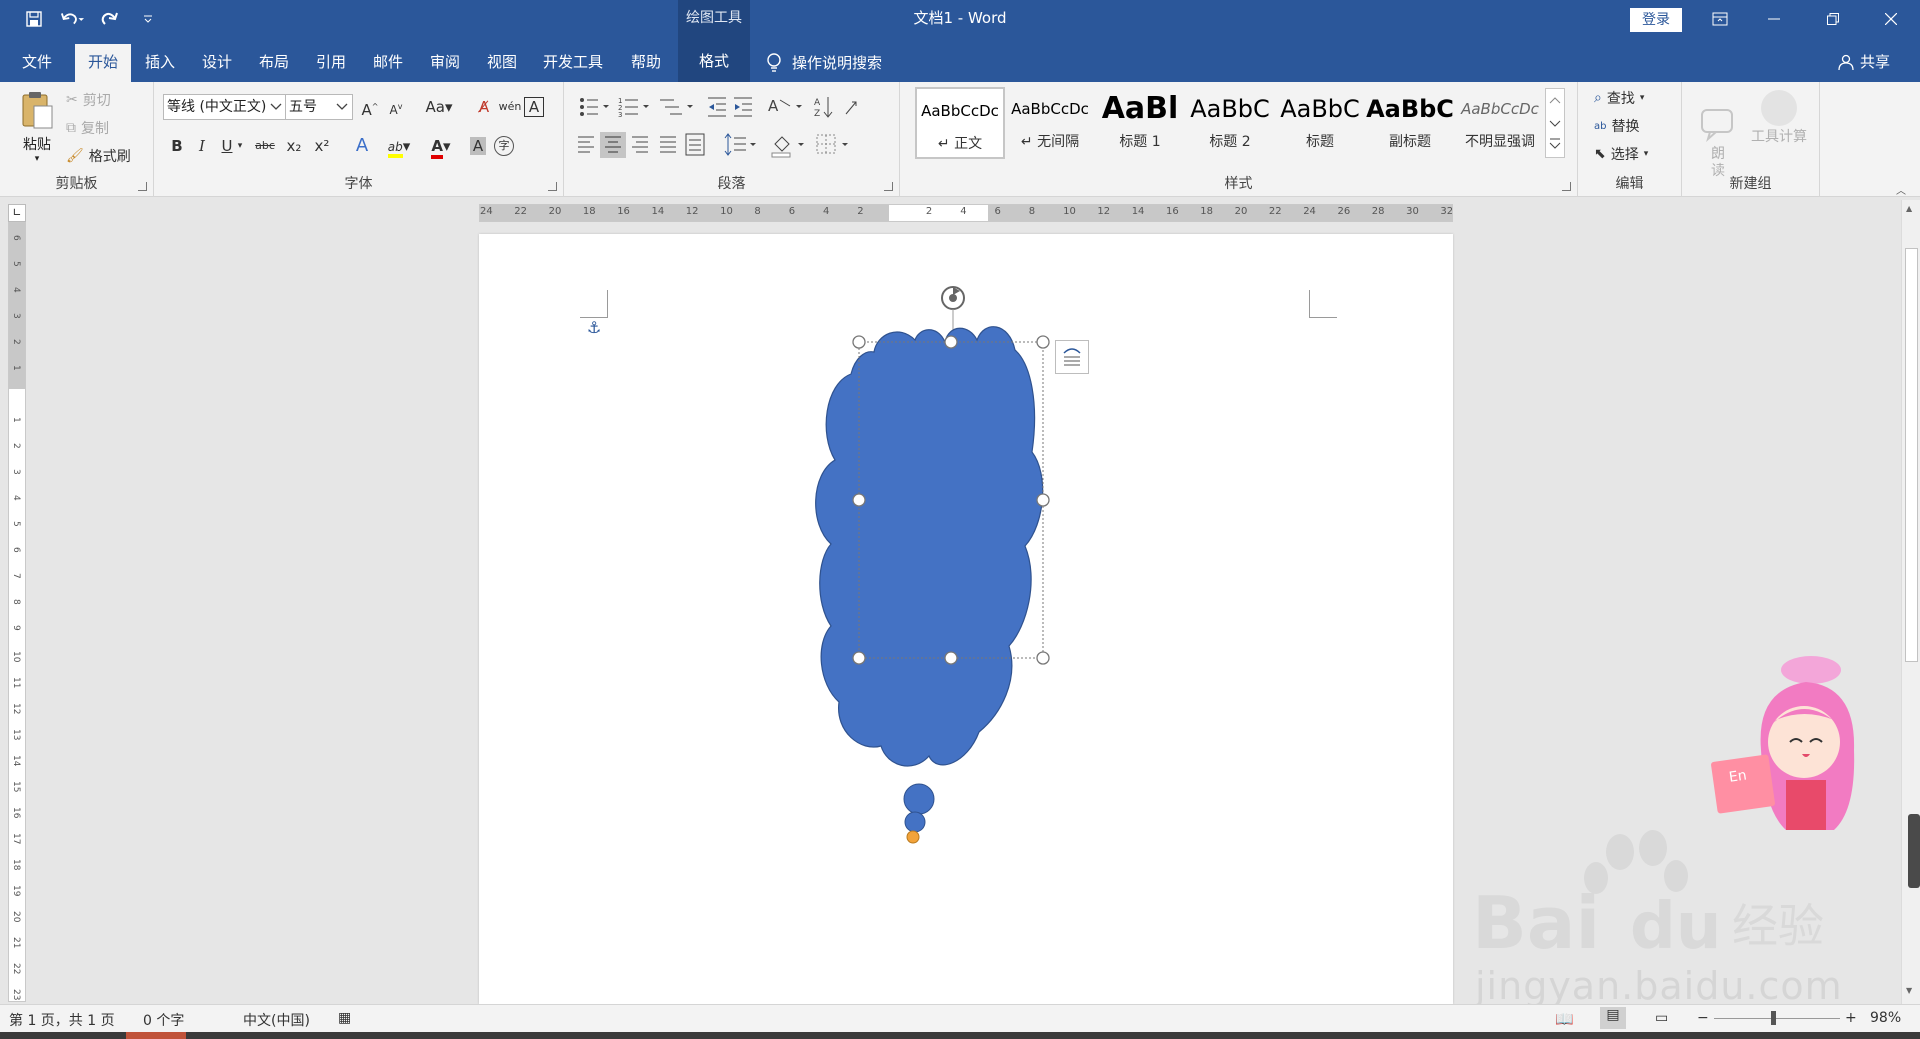  What do you see at coordinates (960, 123) in the screenshot?
I see `style-normal: AaBbCcDc ↵ 正文` at bounding box center [960, 123].